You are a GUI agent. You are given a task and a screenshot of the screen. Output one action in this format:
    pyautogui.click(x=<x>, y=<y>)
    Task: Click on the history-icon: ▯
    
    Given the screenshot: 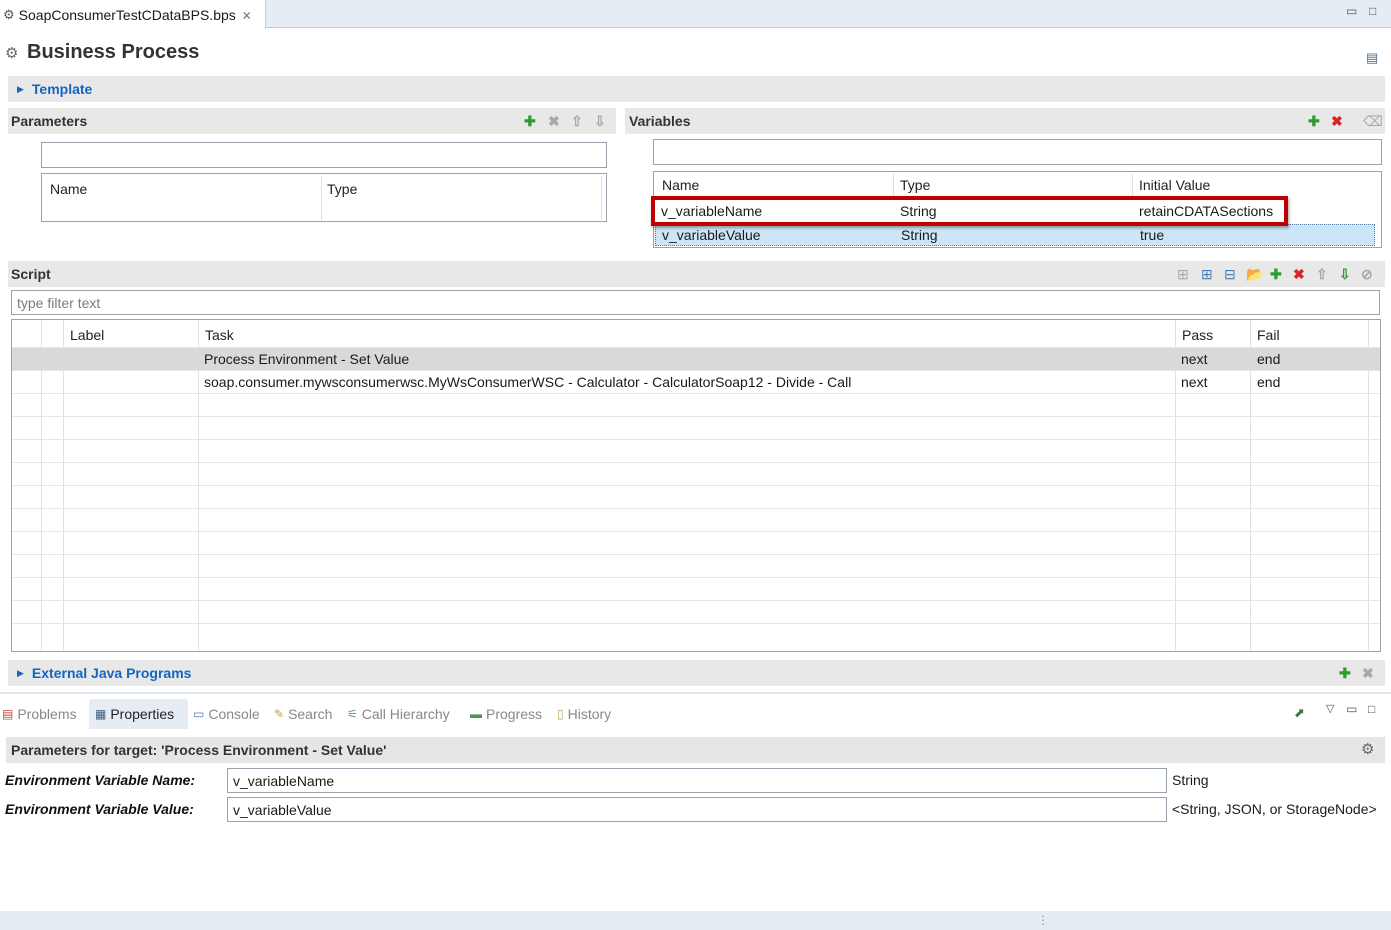 What is the action you would take?
    pyautogui.click(x=560, y=714)
    